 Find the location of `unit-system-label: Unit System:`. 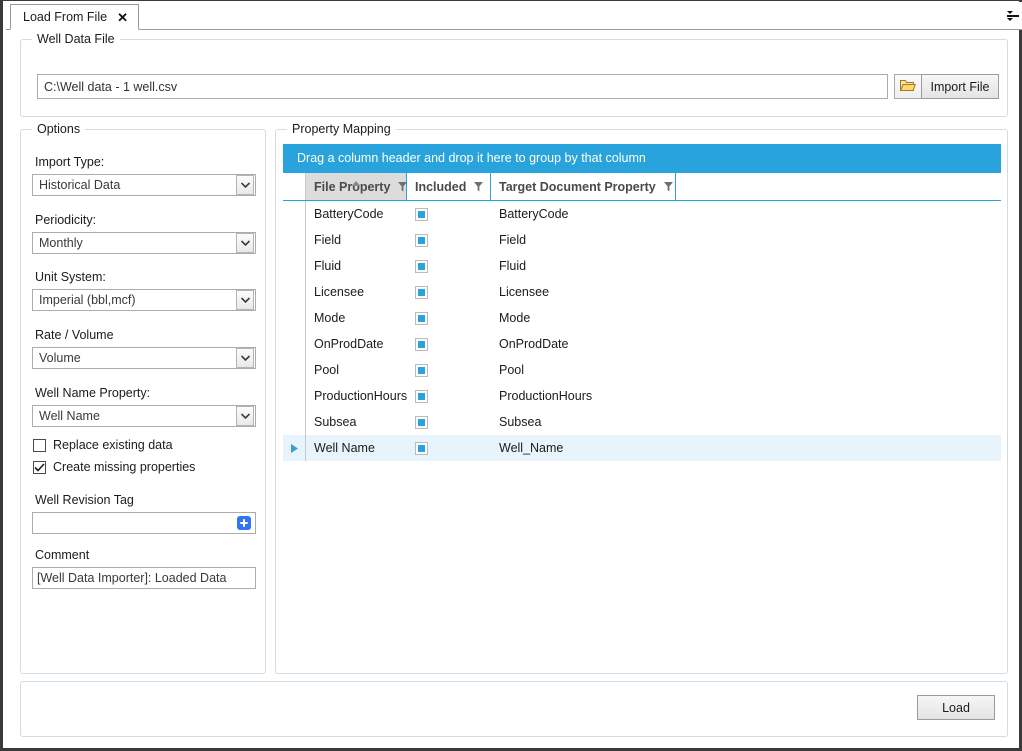

unit-system-label: Unit System: is located at coordinates (70, 277).